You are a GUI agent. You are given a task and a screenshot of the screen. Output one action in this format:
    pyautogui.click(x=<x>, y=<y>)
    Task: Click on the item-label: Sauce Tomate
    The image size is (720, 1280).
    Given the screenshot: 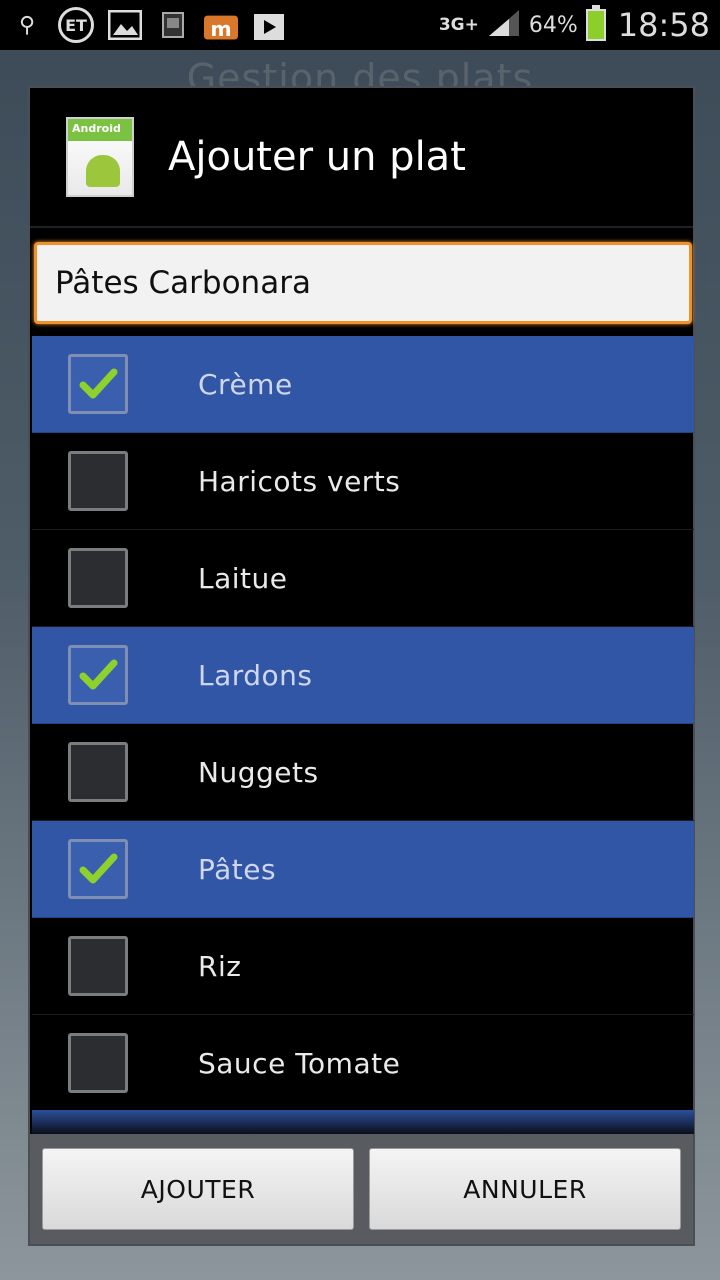 What is the action you would take?
    pyautogui.click(x=299, y=1063)
    